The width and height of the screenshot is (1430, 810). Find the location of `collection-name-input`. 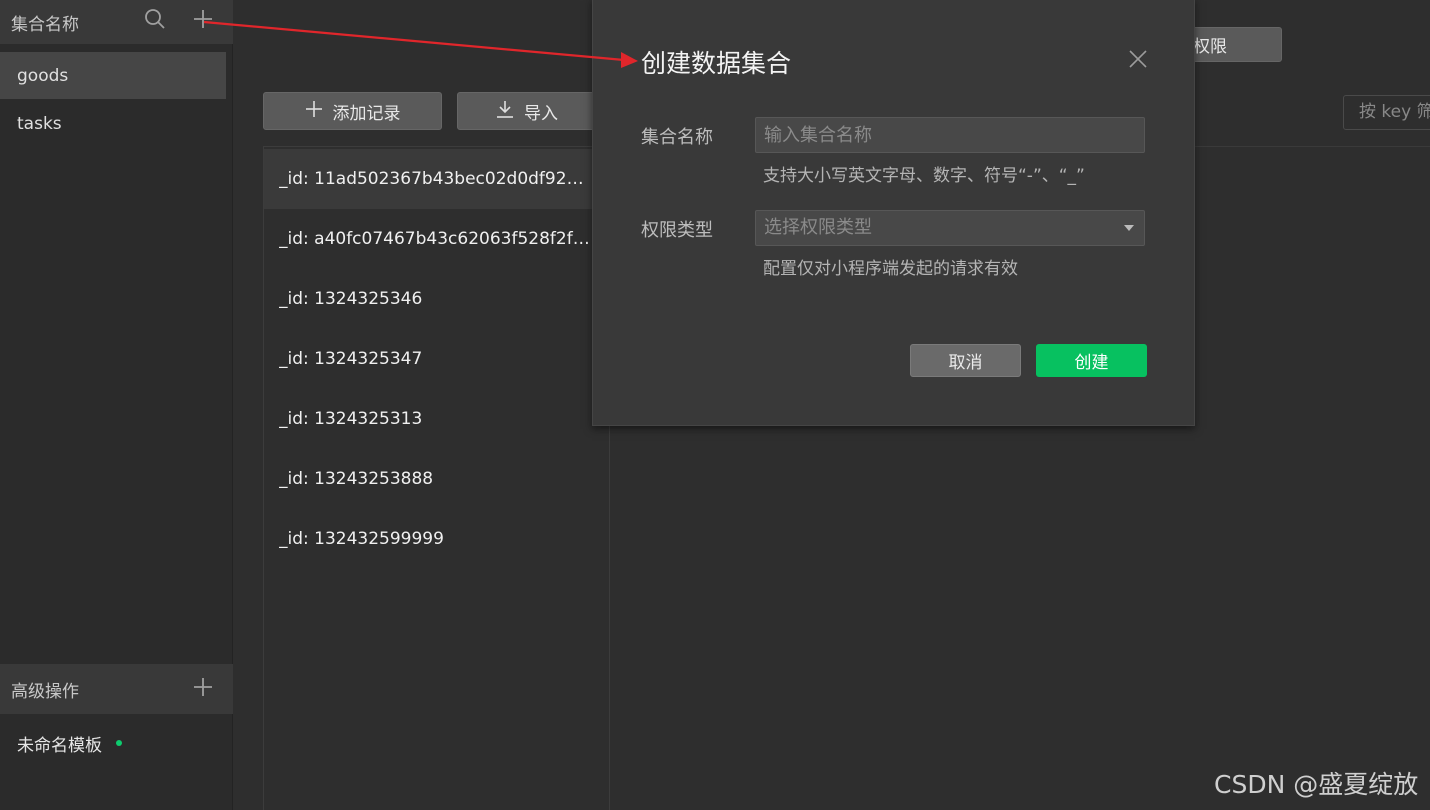

collection-name-input is located at coordinates (950, 135).